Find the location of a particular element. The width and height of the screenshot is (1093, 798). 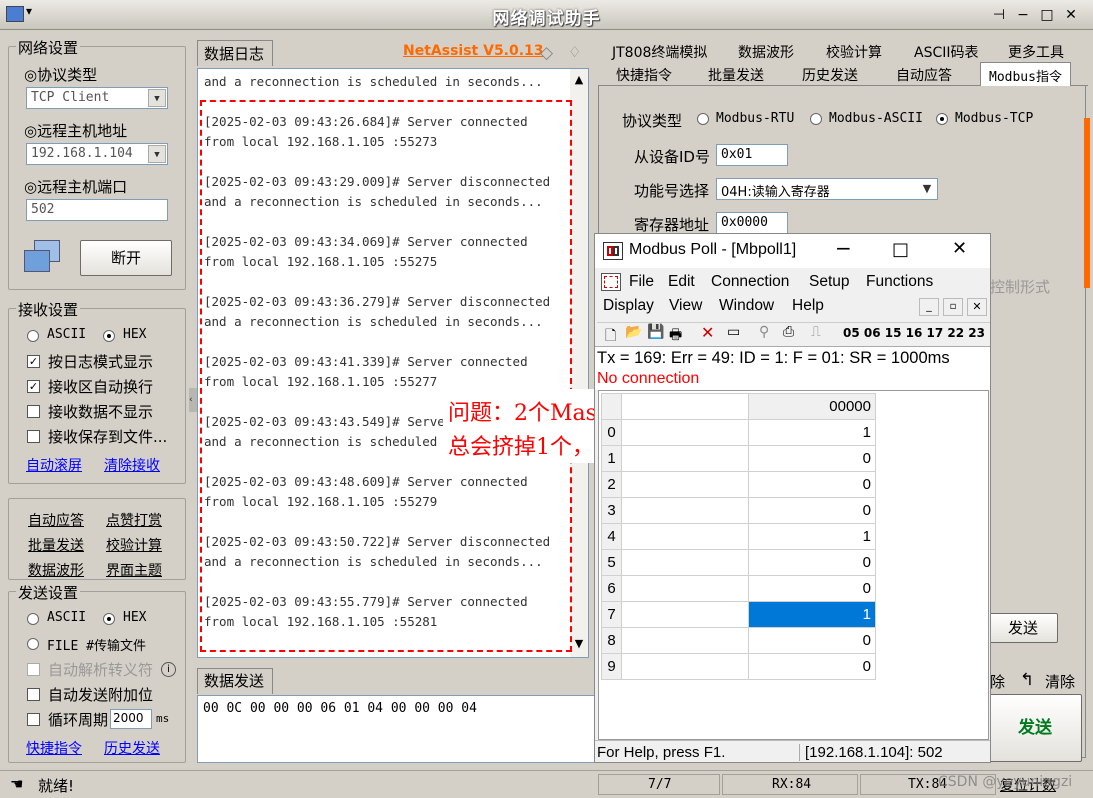

mp-minimize-button: − is located at coordinates (843, 248).